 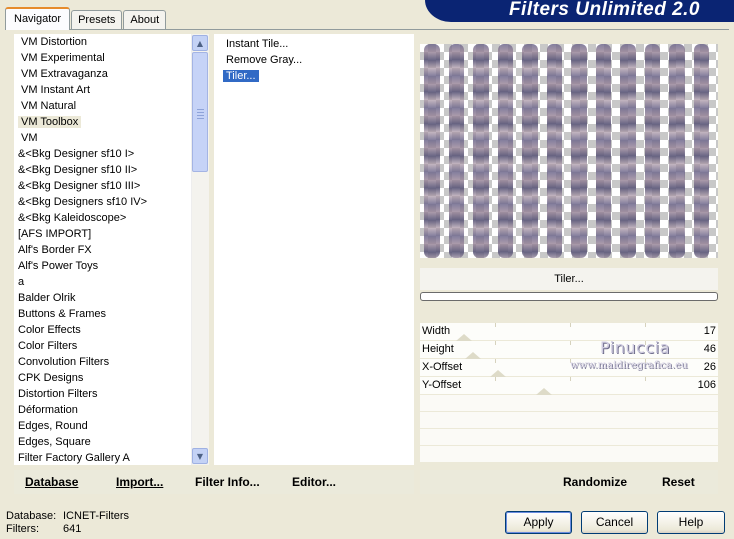 What do you see at coordinates (79, 186) in the screenshot?
I see `category-item-label: &<Bkg Designer sf10 III>` at bounding box center [79, 186].